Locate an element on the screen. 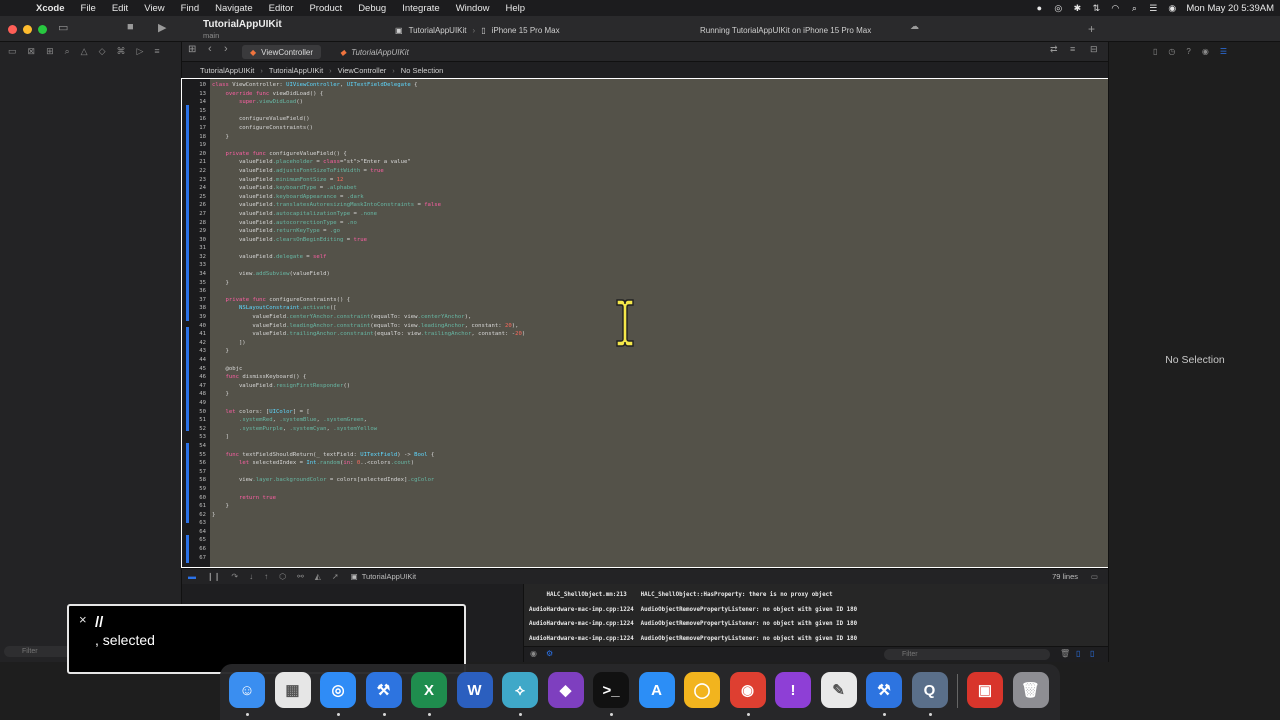 The height and width of the screenshot is (720, 1280). xcode-icon: ⚒ is located at coordinates (383, 690).